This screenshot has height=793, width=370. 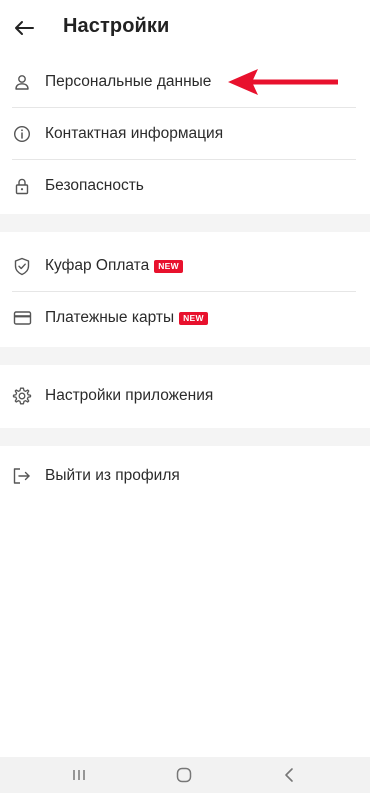 What do you see at coordinates (116, 26) in the screenshot?
I see `page-title: Настройки` at bounding box center [116, 26].